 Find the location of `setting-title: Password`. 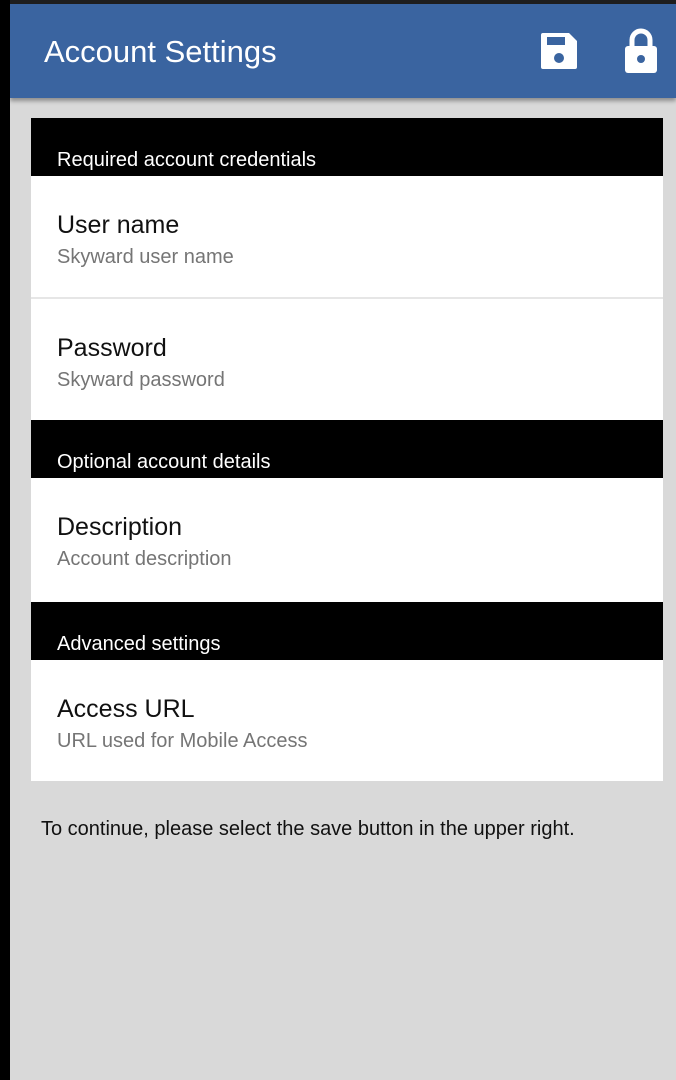

setting-title: Password is located at coordinates (112, 348).